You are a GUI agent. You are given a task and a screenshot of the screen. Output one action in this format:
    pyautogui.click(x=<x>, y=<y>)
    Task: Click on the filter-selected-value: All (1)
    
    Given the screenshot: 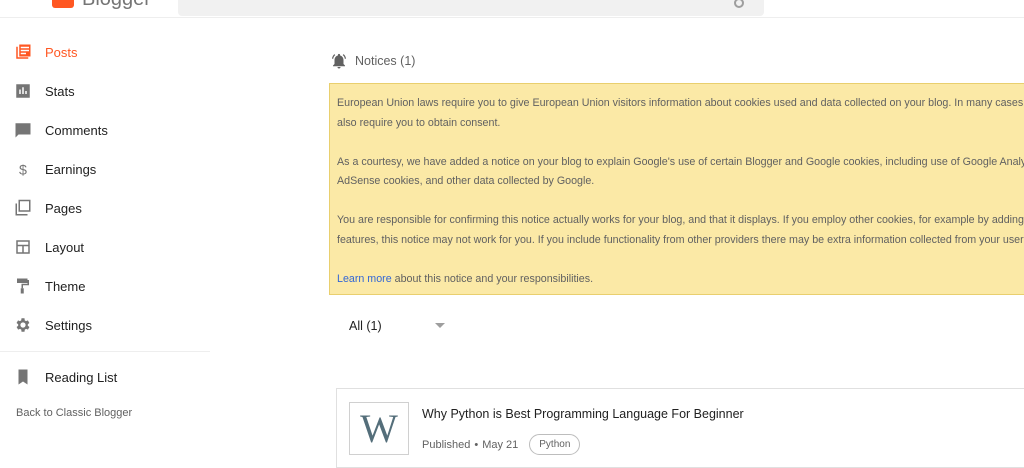 What is the action you would take?
    pyautogui.click(x=365, y=326)
    